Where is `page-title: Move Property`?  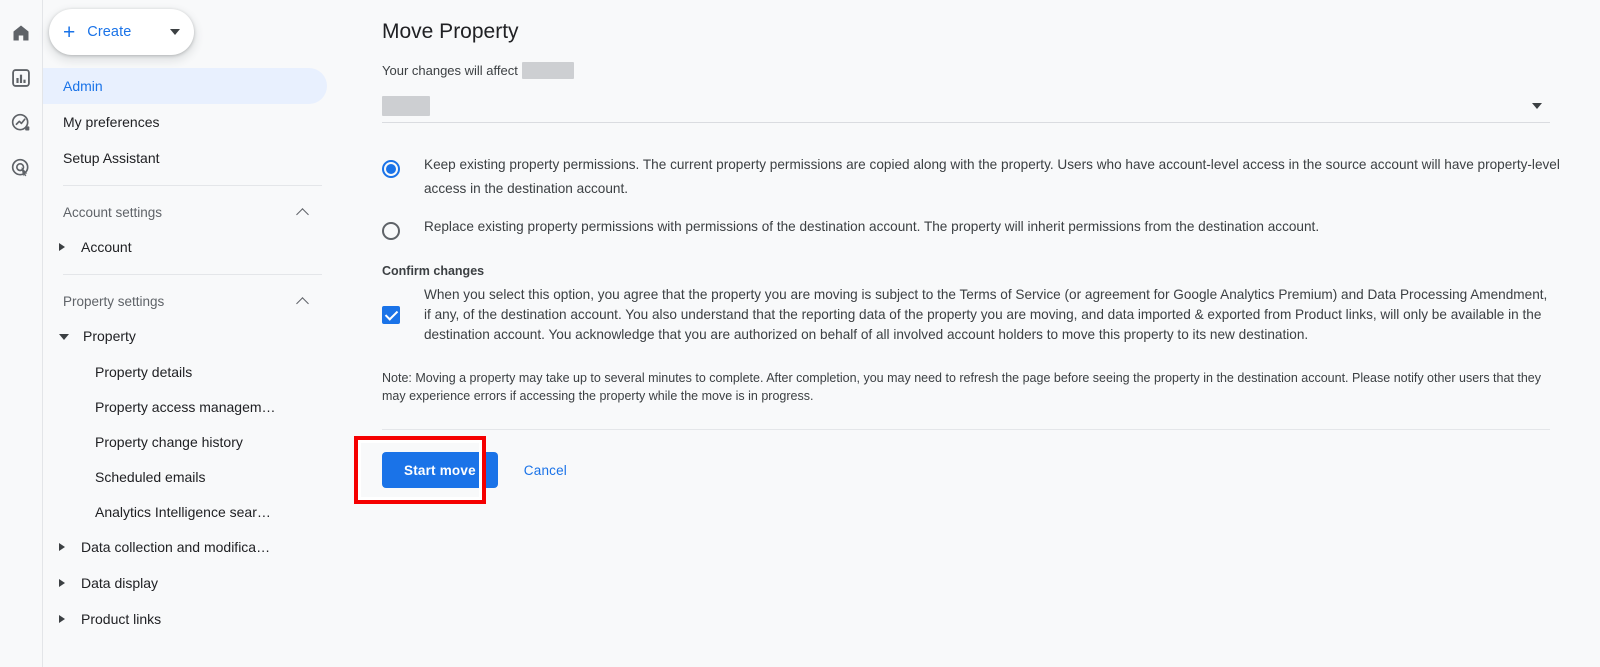
page-title: Move Property is located at coordinates (450, 31).